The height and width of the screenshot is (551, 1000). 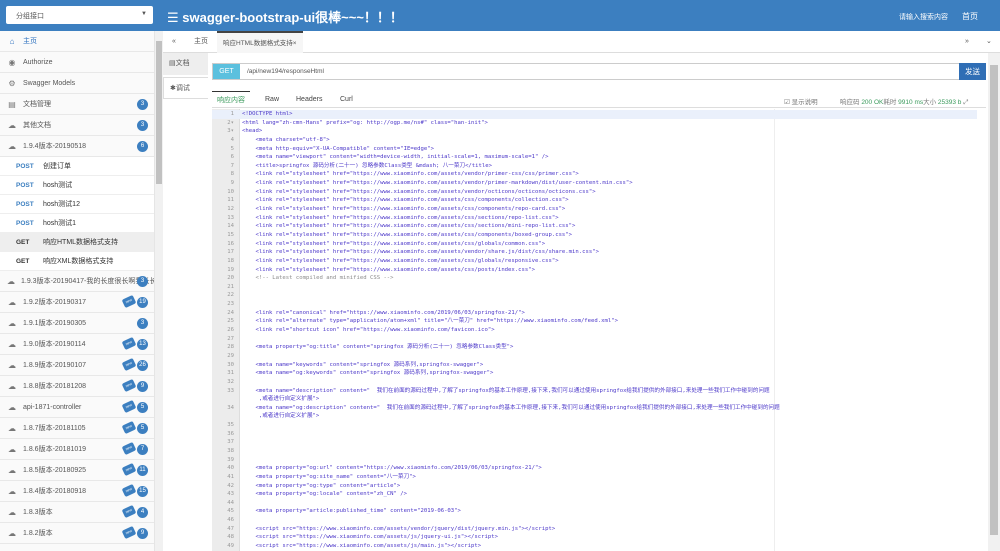 What do you see at coordinates (79, 15) in the screenshot?
I see `group-select: 分组接口 ▼` at bounding box center [79, 15].